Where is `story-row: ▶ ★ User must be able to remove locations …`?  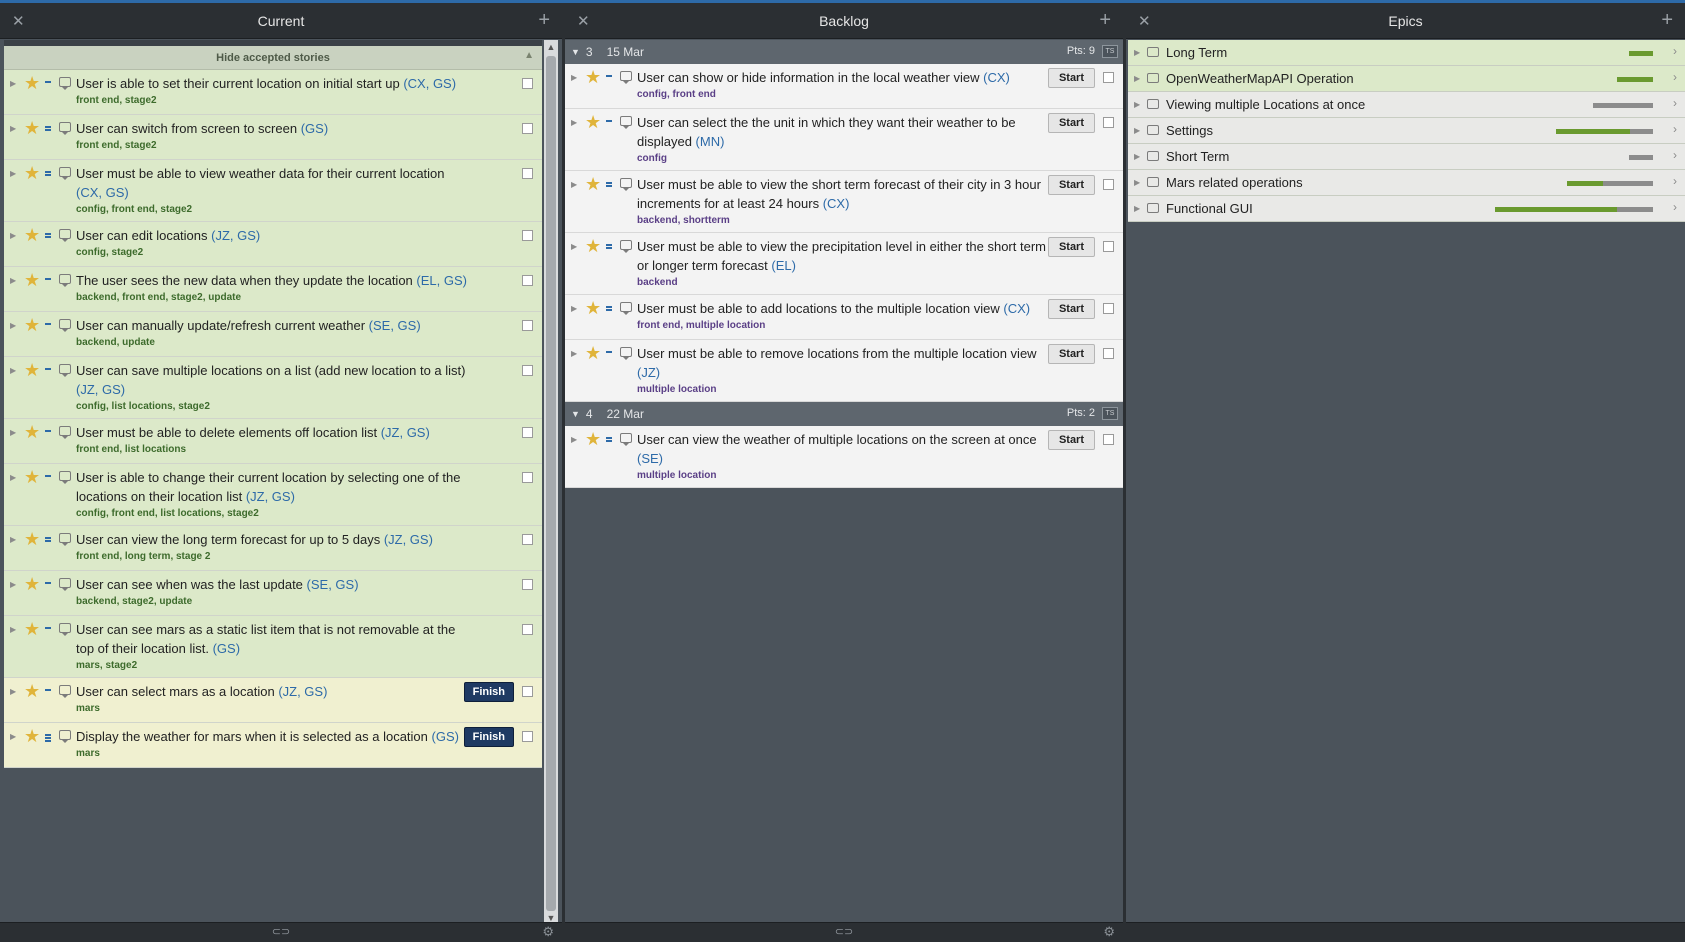
story-row: ▶ ★ User must be able to remove locations … is located at coordinates (844, 371).